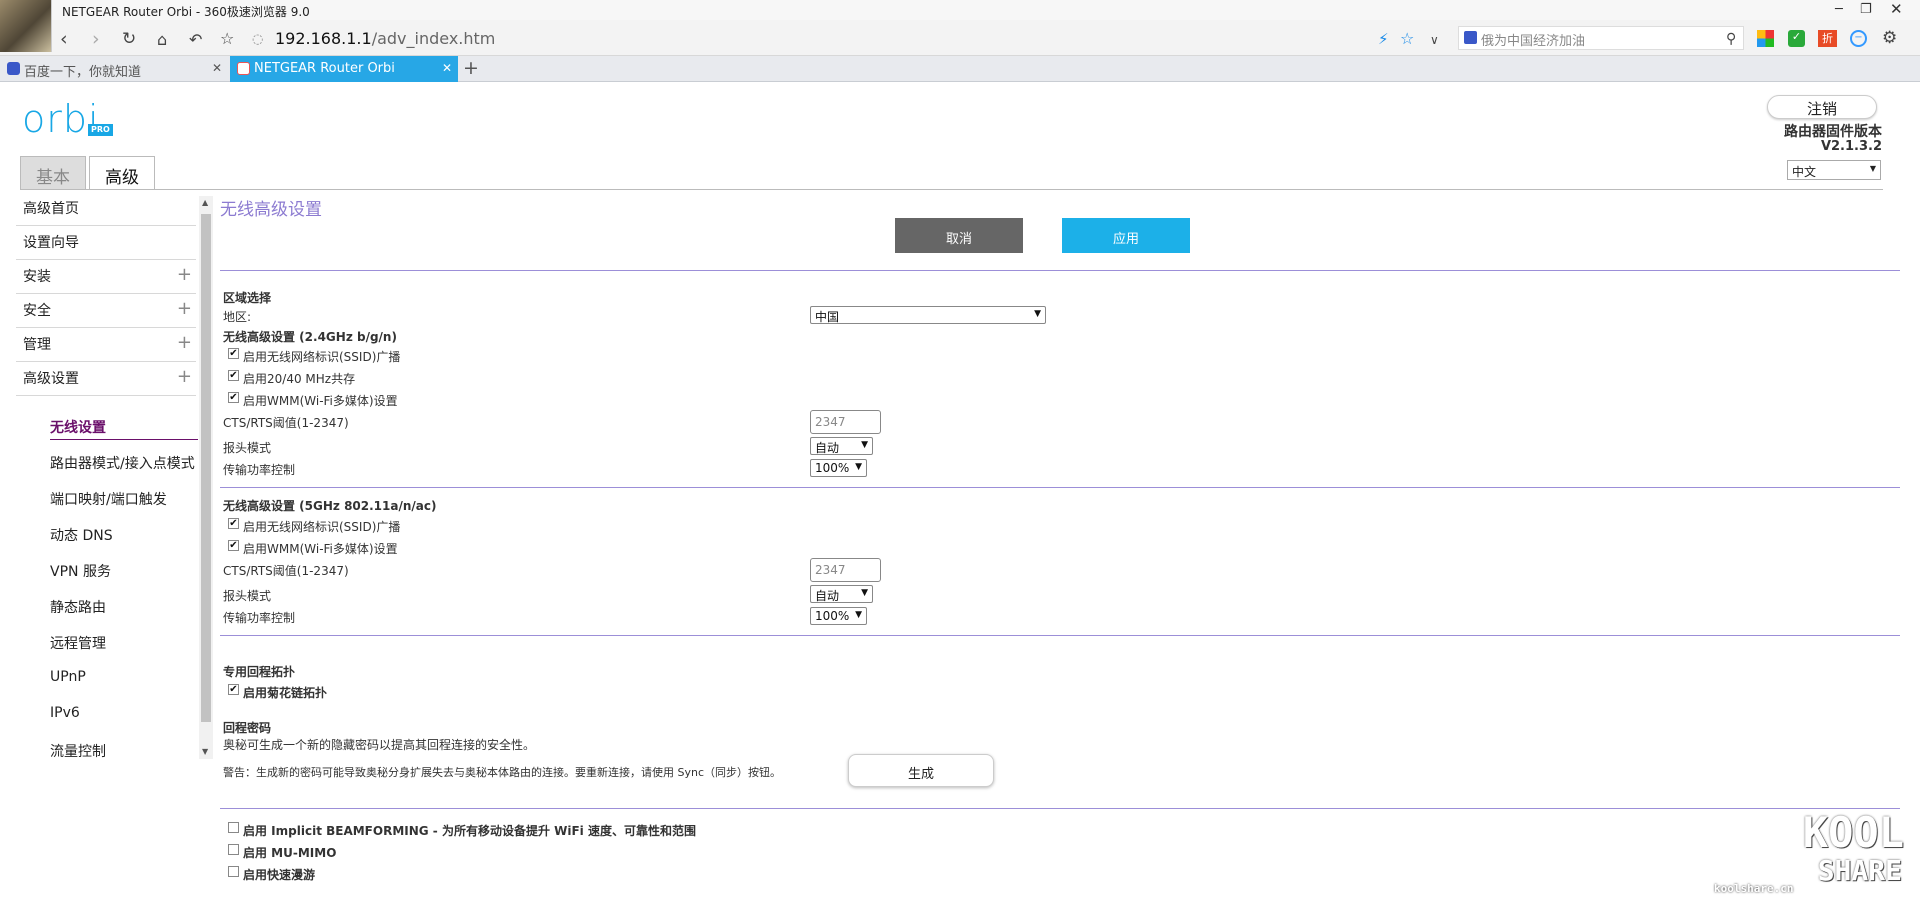 Image resolution: width=1920 pixels, height=907 pixels. Describe the element at coordinates (106, 243) in the screenshot. I see `sidebar-item-setup-wizard: 设置向导` at that location.